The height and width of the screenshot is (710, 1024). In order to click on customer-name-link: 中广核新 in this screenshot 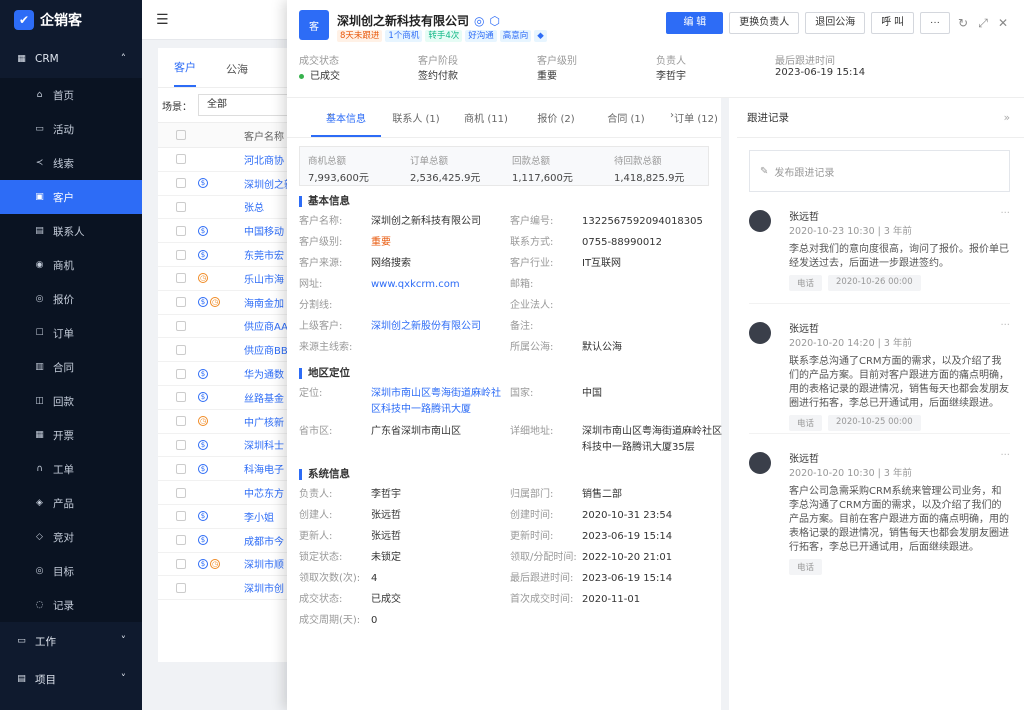, I will do `click(267, 421)`.